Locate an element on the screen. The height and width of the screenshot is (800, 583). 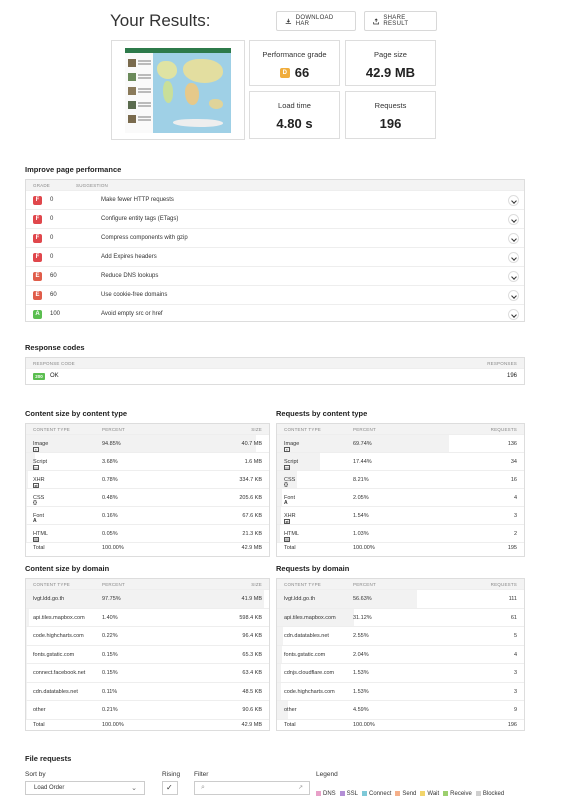
total-row: Total 100.00% 195 is located at coordinates (400, 546).